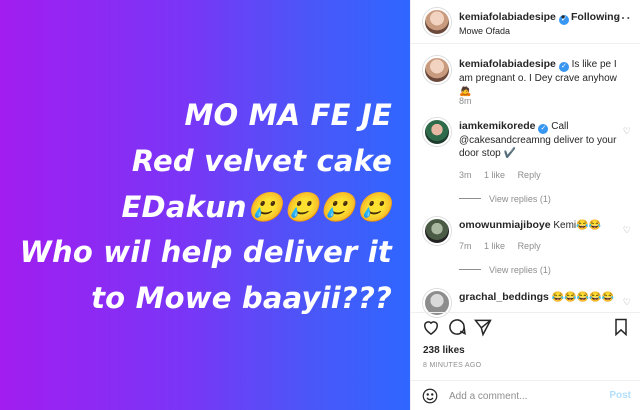  What do you see at coordinates (595, 17) in the screenshot?
I see `following-button: Following` at bounding box center [595, 17].